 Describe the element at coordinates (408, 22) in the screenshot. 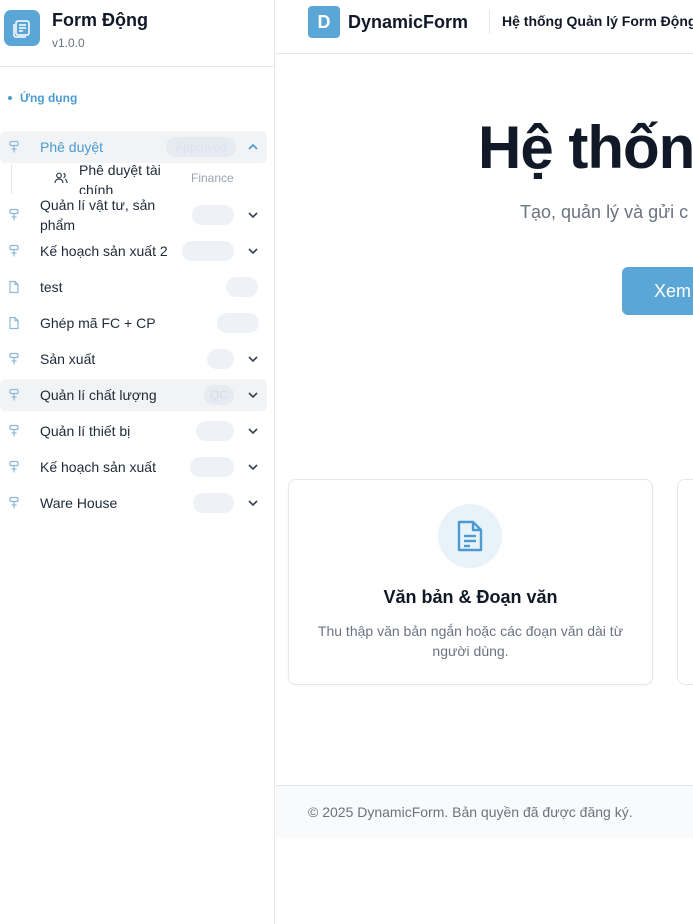

I see `brand-name: DynamicForm` at that location.